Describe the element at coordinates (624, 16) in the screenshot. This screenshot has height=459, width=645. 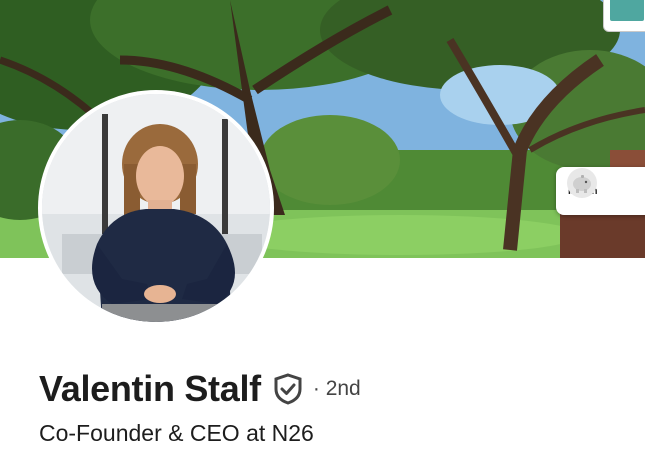
I see `cover-card-top` at that location.